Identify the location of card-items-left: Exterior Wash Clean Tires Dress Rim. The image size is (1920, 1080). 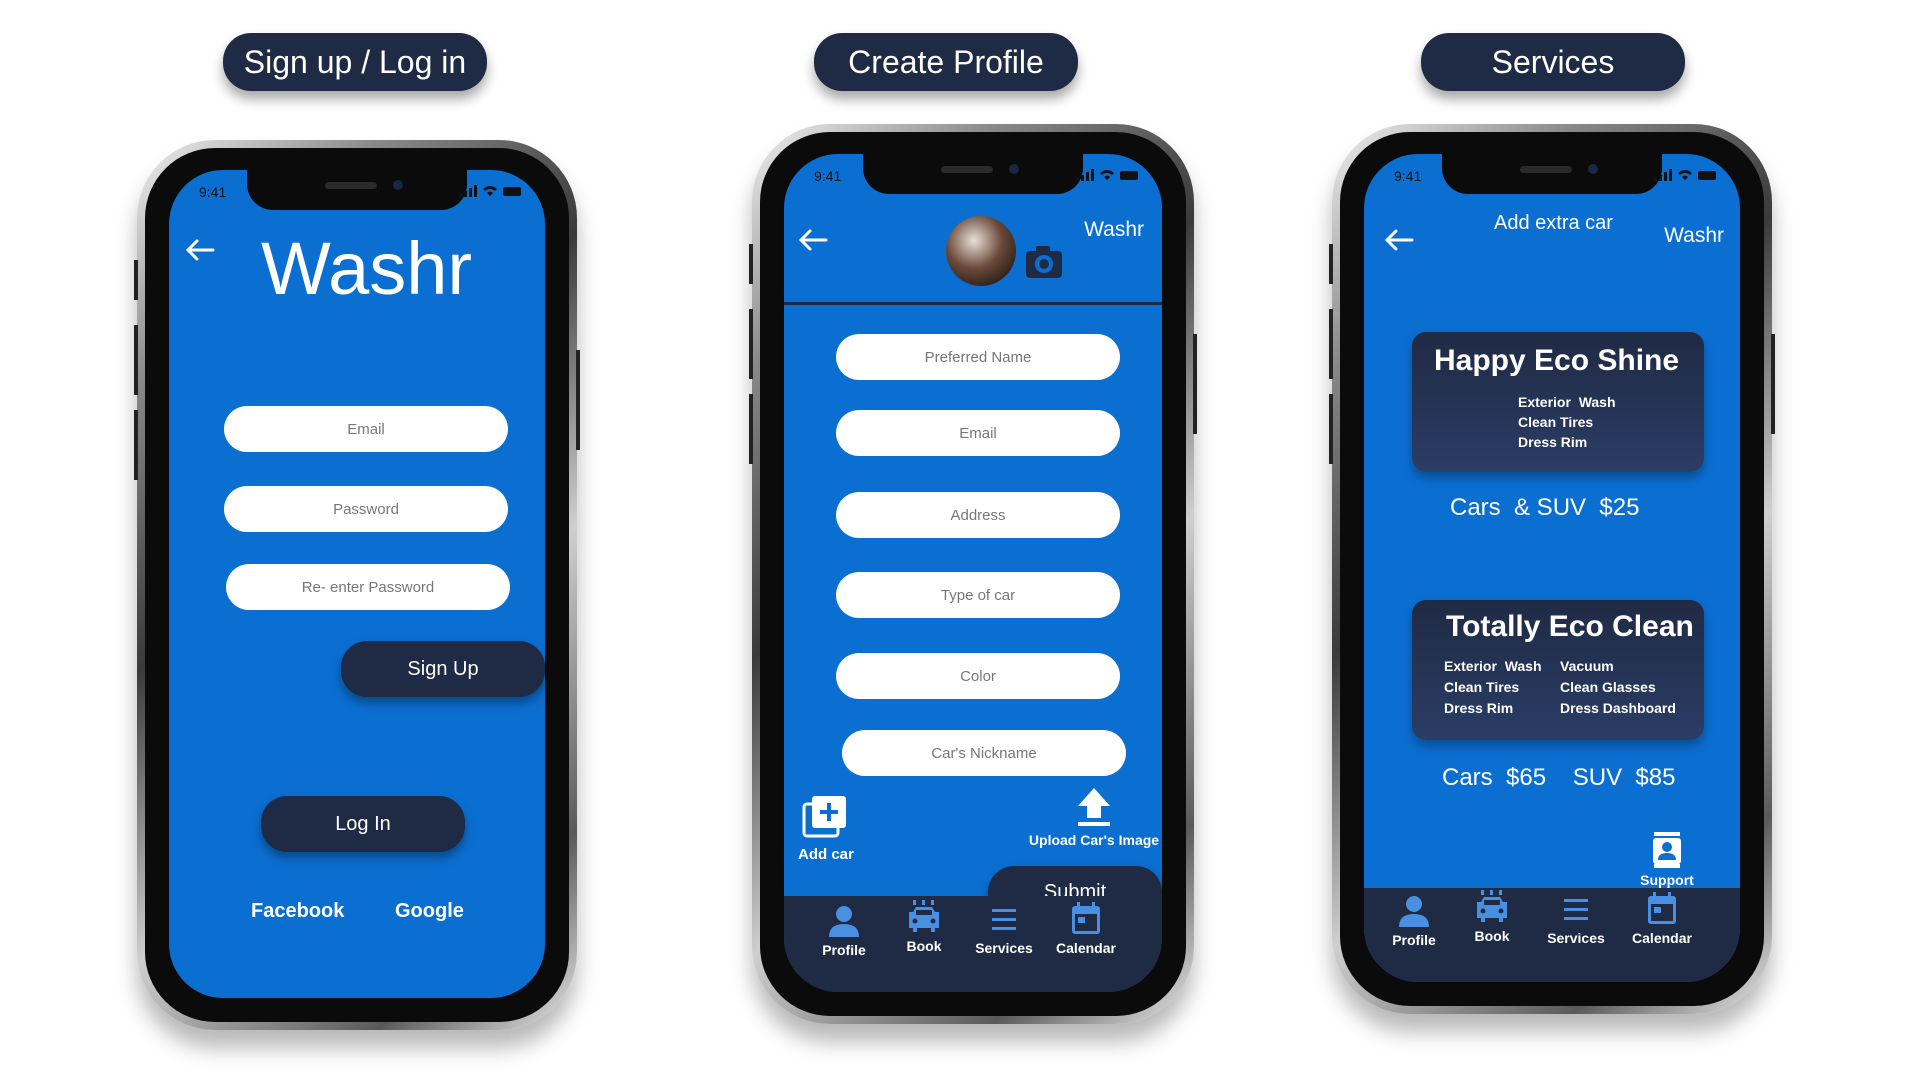
(1493, 687).